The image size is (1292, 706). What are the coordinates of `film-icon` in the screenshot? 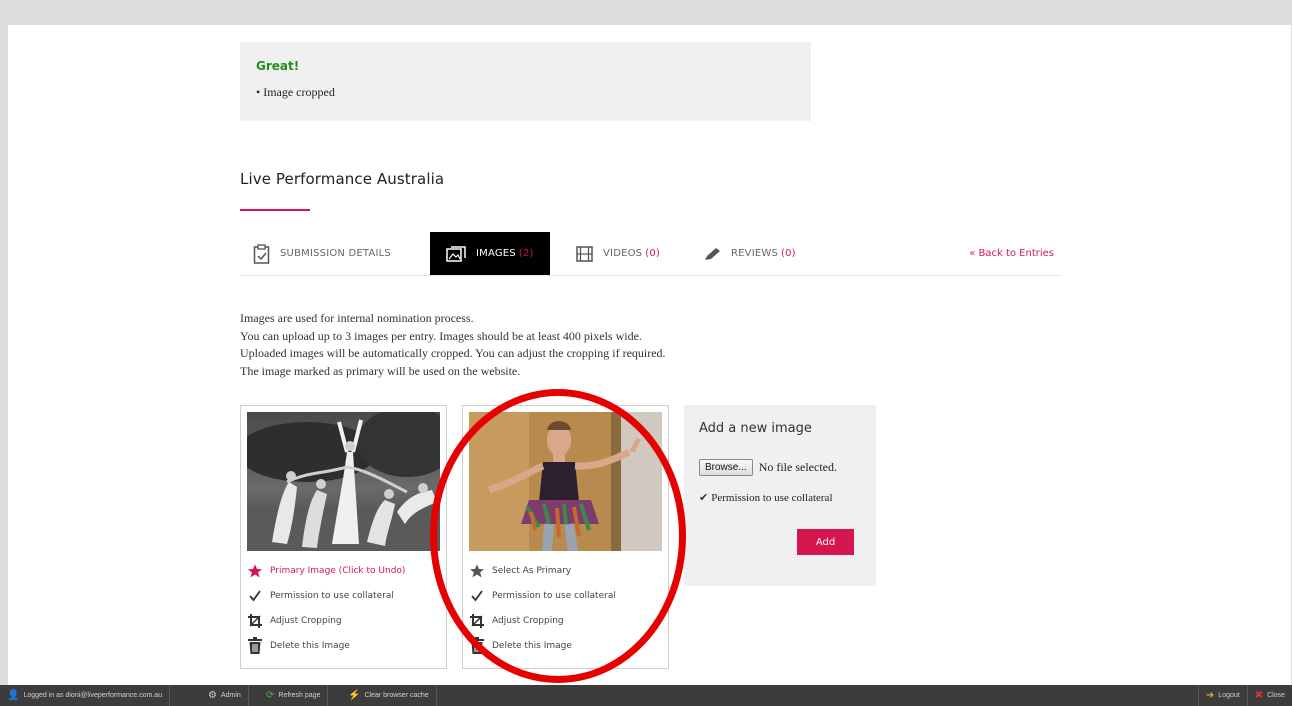 It's located at (584, 253).